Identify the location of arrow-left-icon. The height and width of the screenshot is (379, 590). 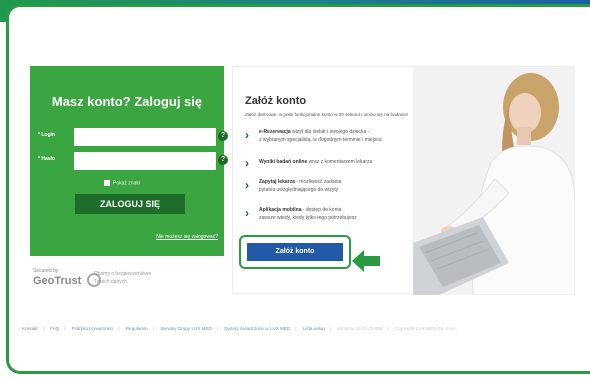
(366, 261).